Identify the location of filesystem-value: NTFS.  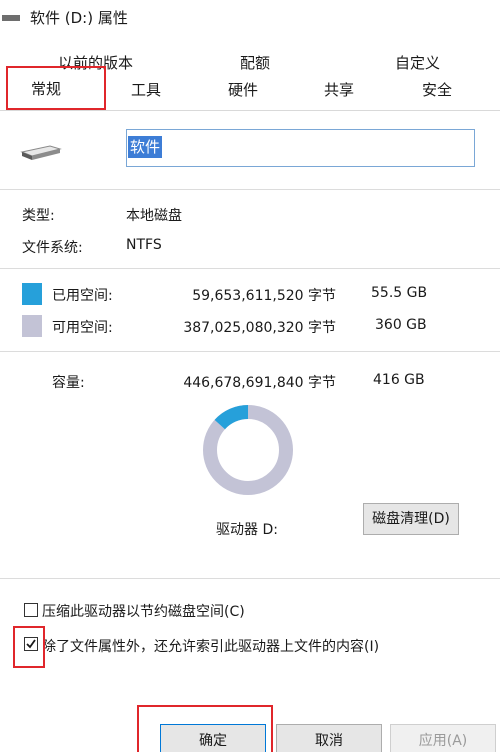
(144, 245).